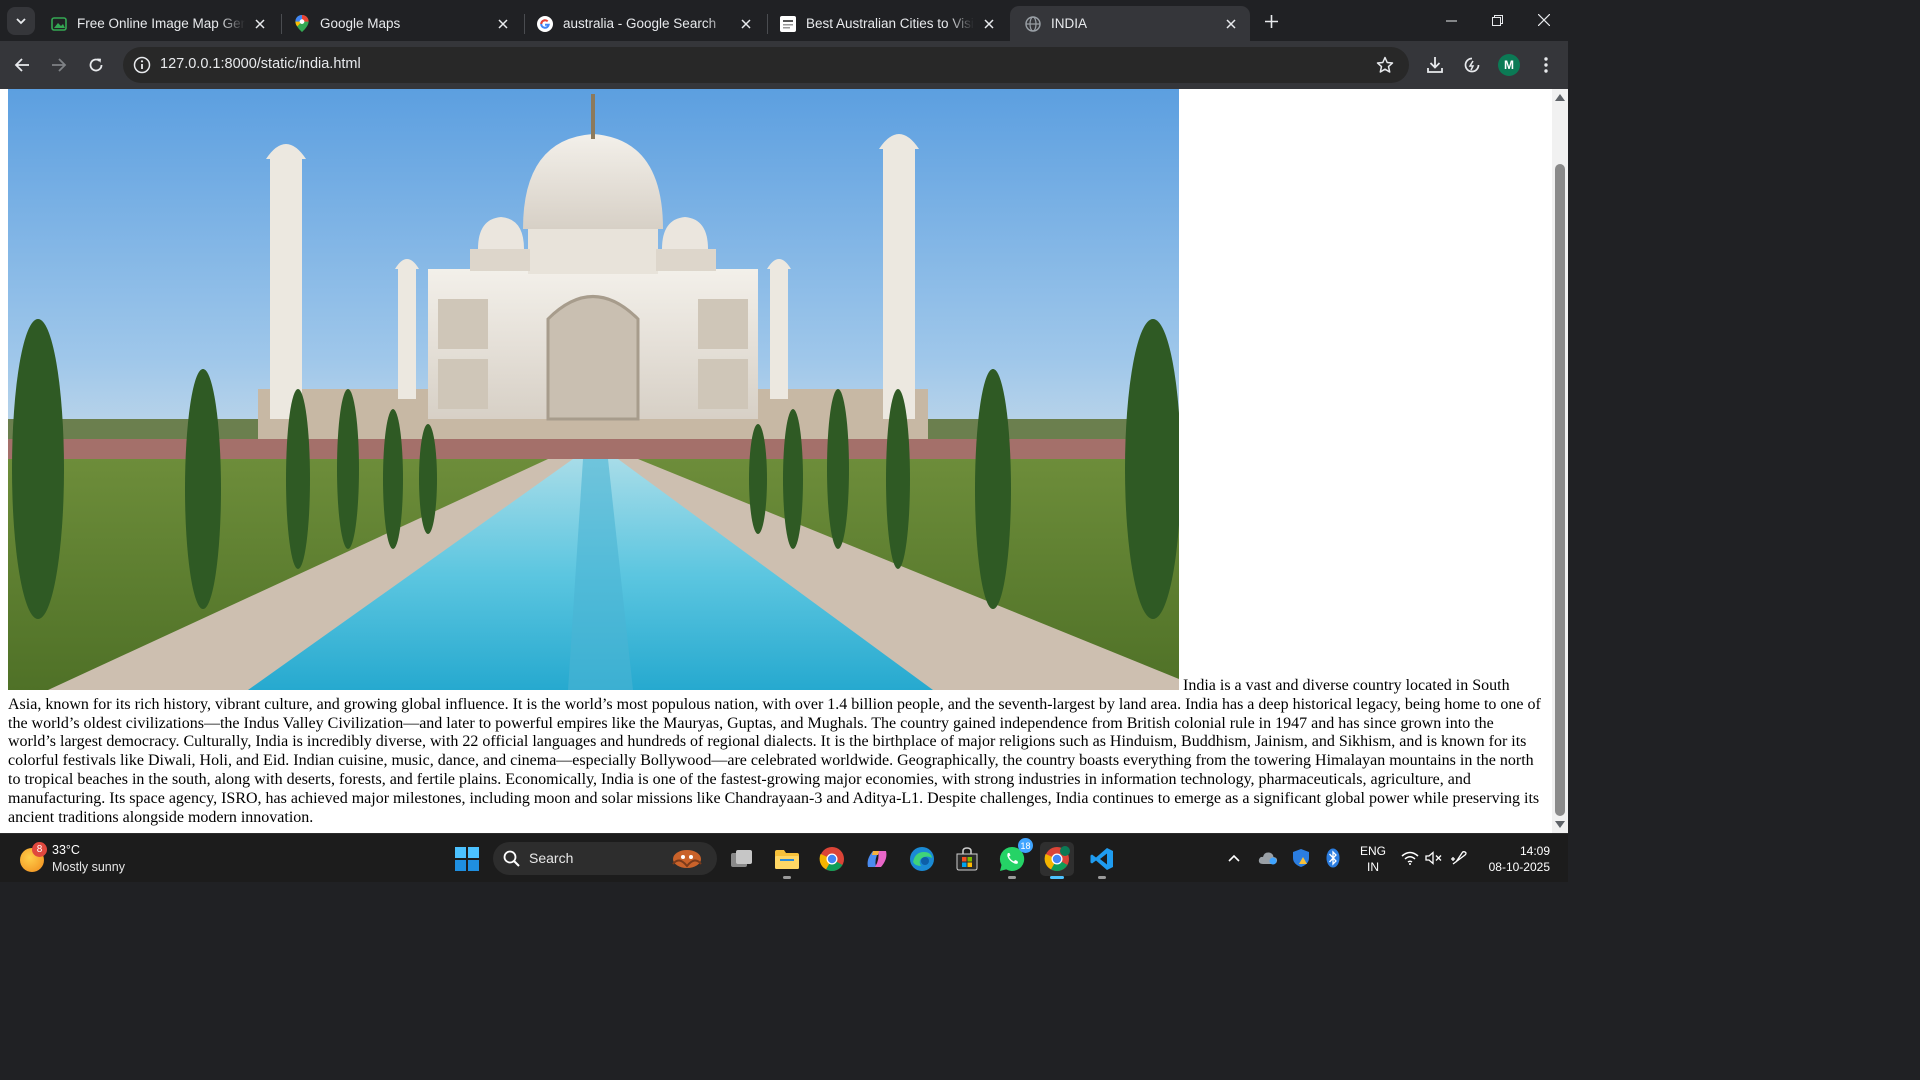 This screenshot has height=1080, width=1920. Describe the element at coordinates (90, 859) in the screenshot. I see `weather-widget: 8 33°C Mostly sunny` at that location.